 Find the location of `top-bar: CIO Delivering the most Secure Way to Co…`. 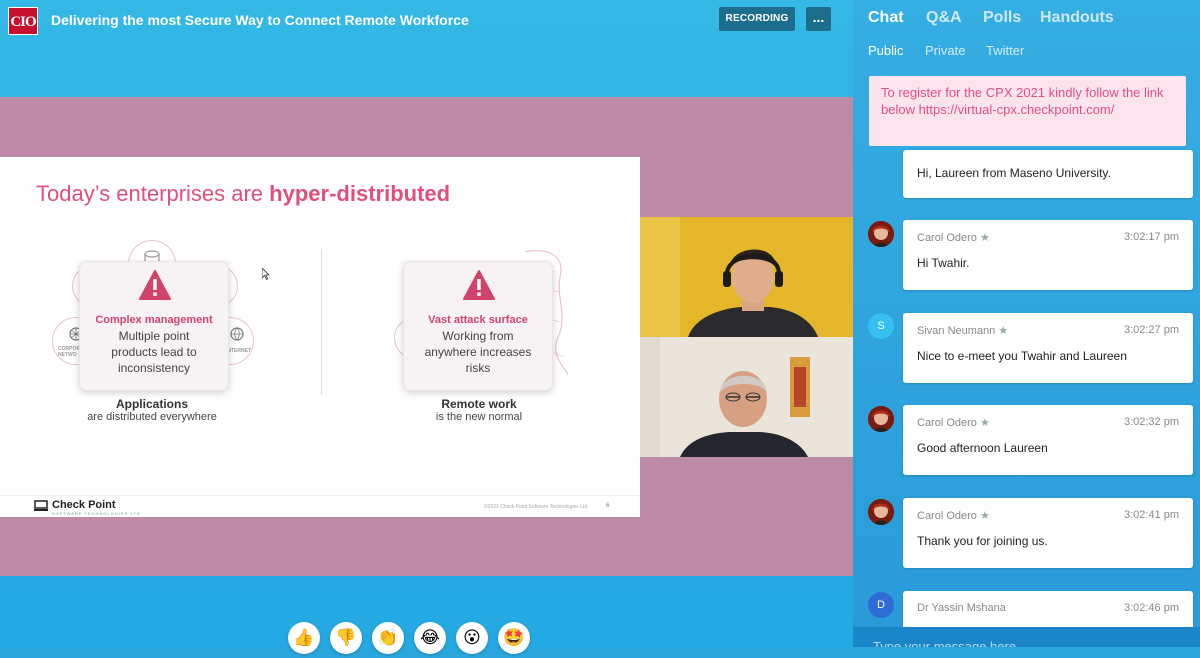

top-bar: CIO Delivering the most Secure Way to Co… is located at coordinates (426, 20).